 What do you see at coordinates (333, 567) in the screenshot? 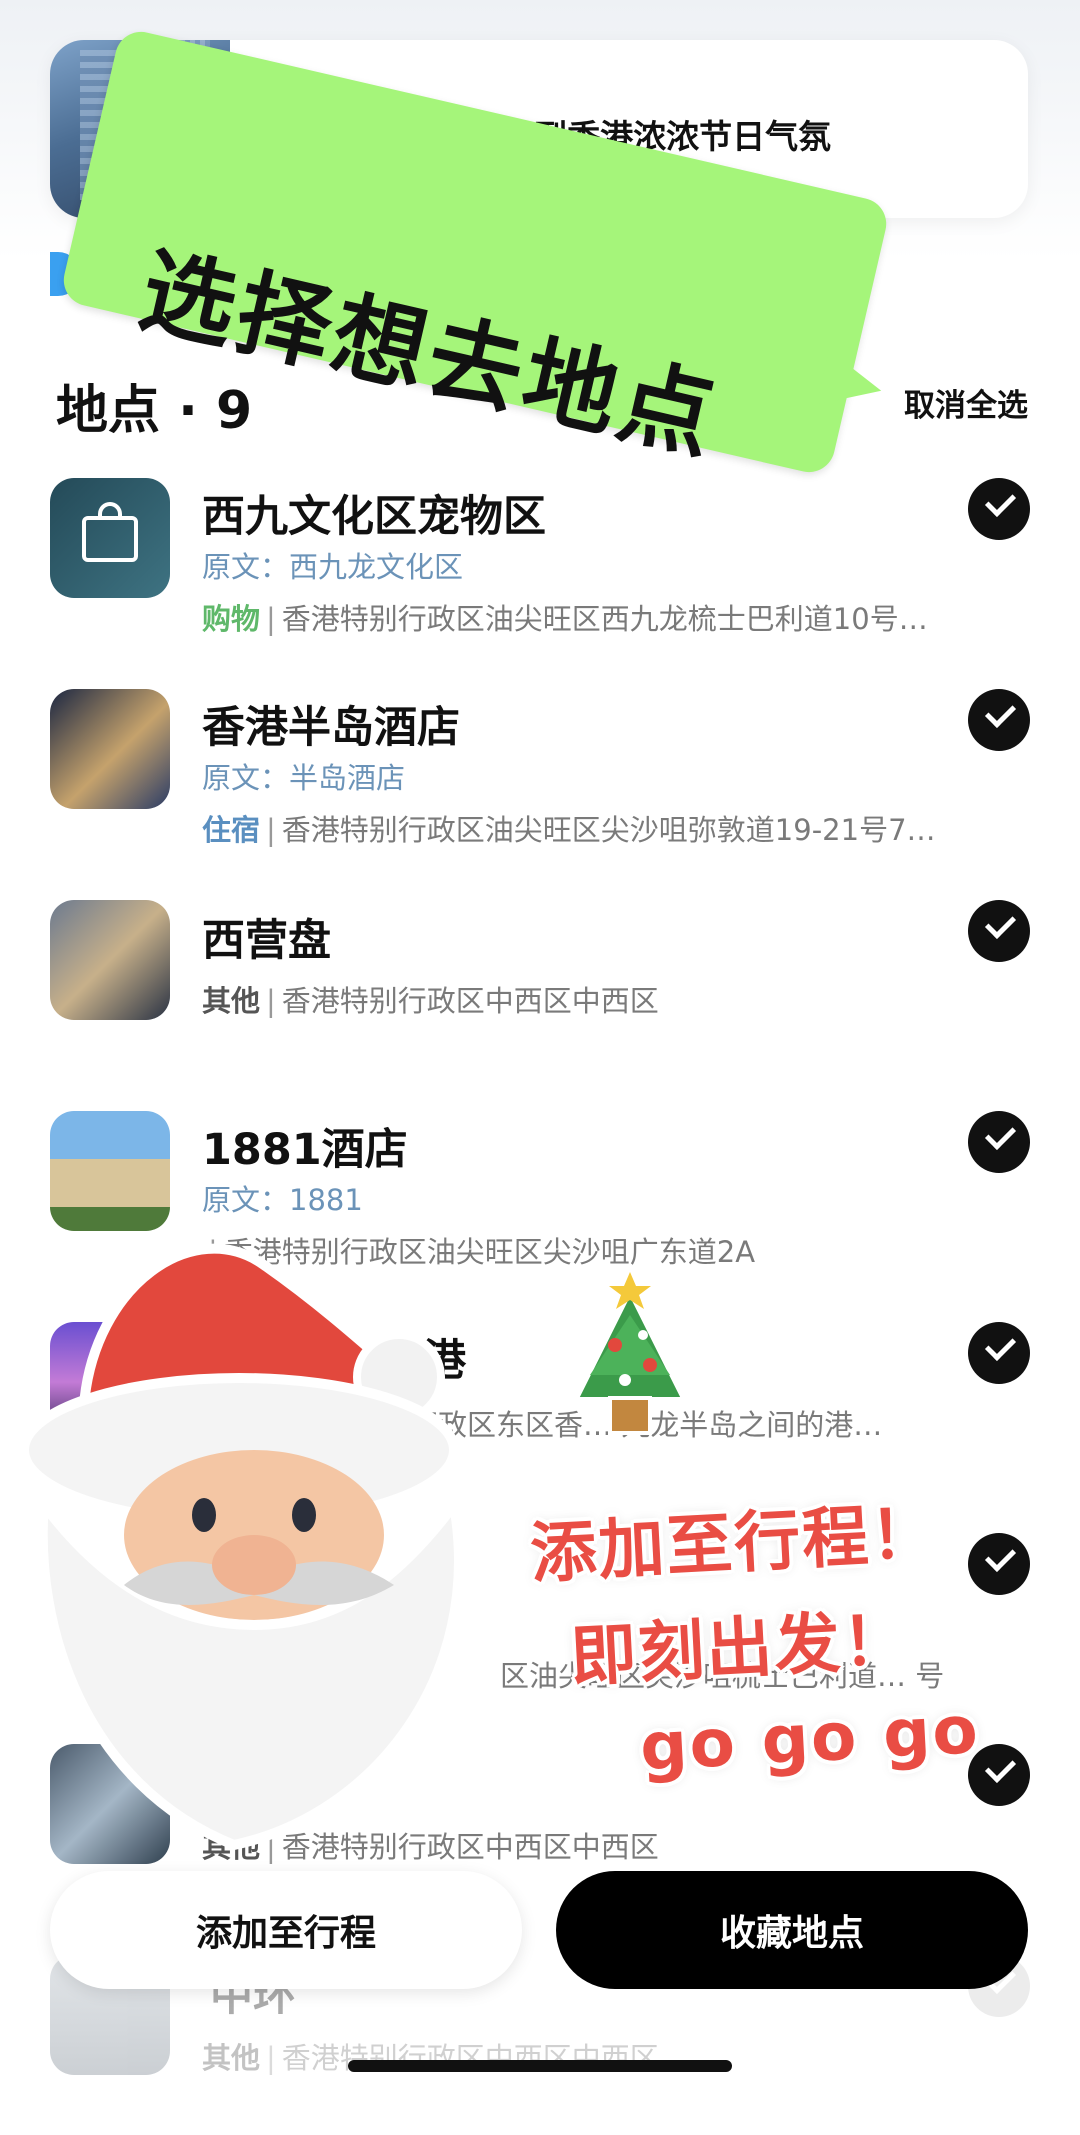
I see `place-original-name: 原文：西九龙文化区` at bounding box center [333, 567].